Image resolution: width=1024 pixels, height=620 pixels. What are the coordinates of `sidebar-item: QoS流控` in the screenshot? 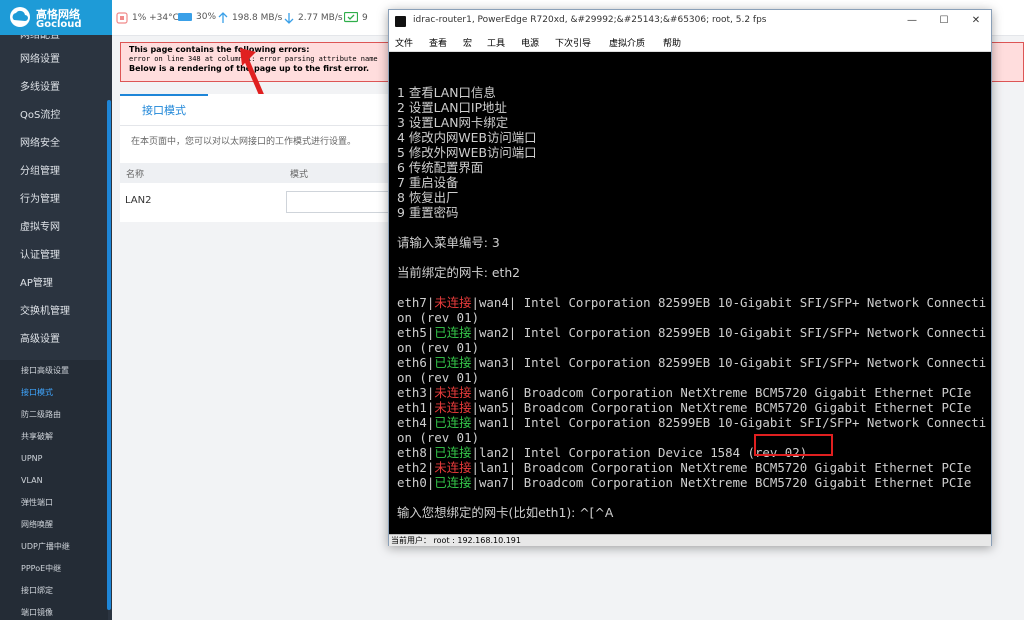 It's located at (54, 116).